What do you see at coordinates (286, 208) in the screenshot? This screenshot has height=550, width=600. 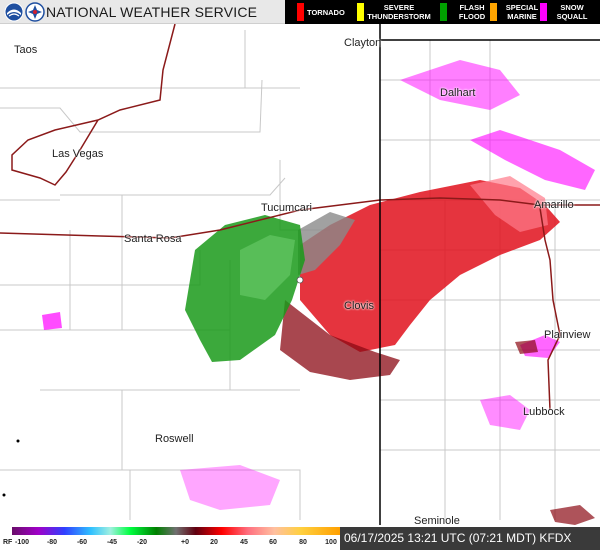 I see `city-label-tucumcari: Tucumcari` at bounding box center [286, 208].